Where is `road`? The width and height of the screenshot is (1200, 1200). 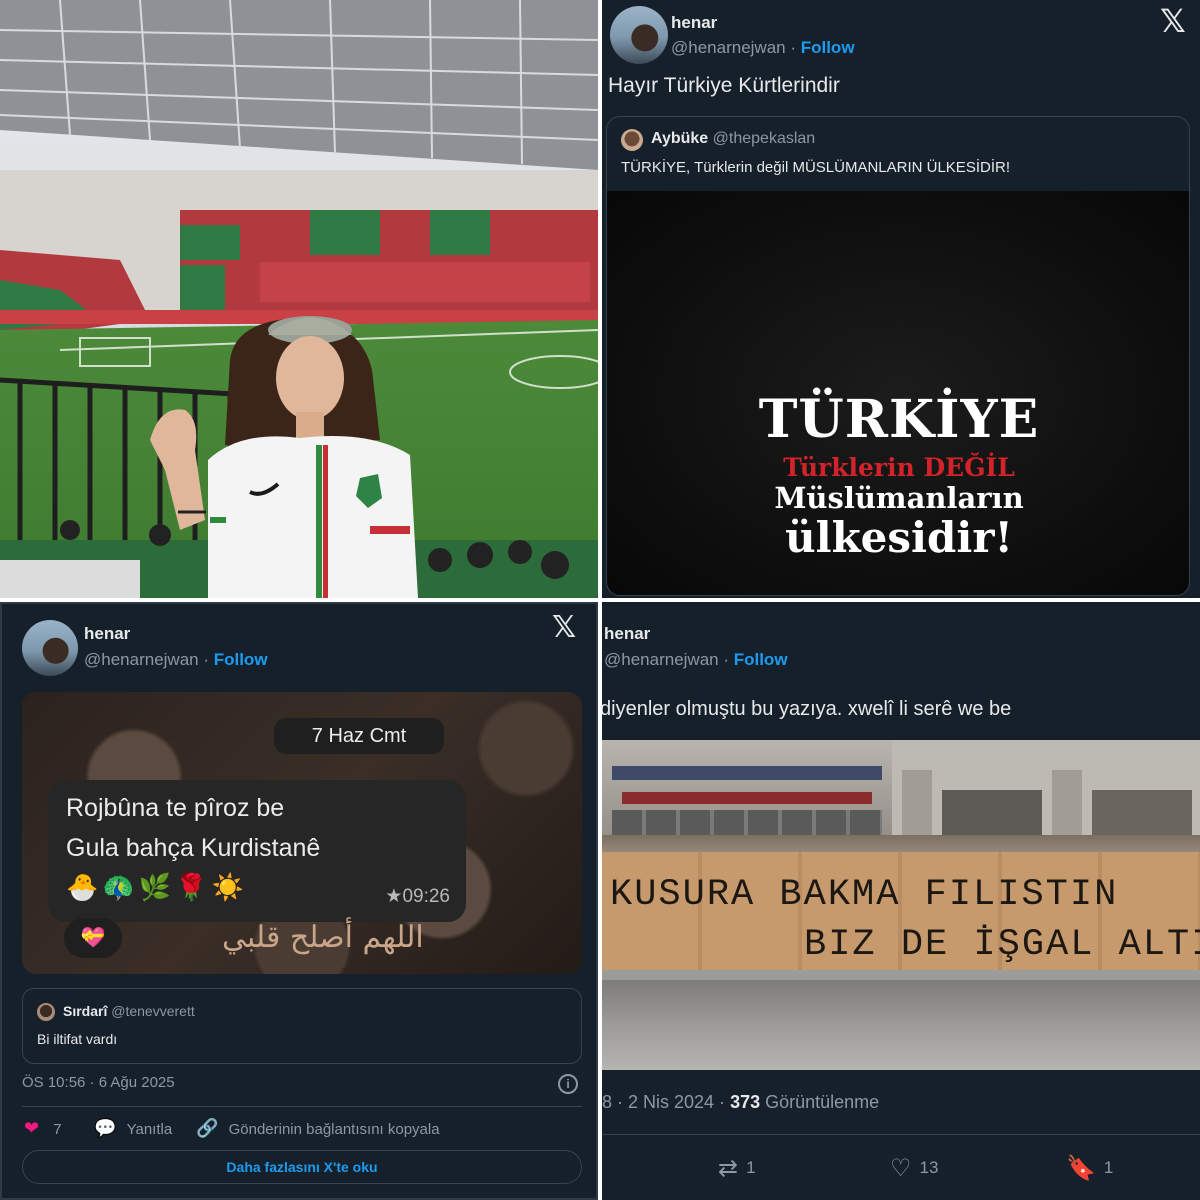 road is located at coordinates (901, 1025).